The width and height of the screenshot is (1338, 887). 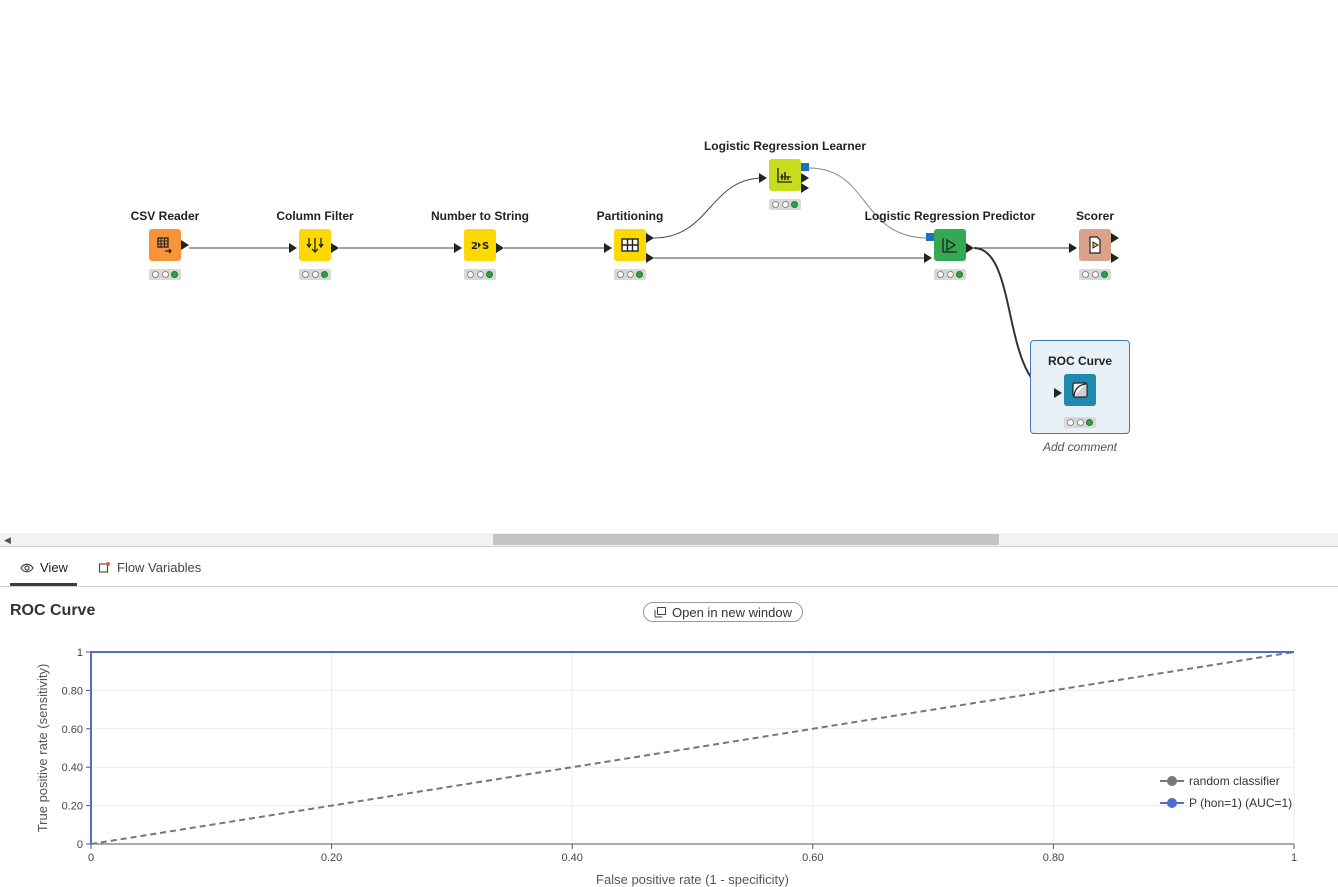 I want to click on node-title: Scorer, so click(x=1095, y=216).